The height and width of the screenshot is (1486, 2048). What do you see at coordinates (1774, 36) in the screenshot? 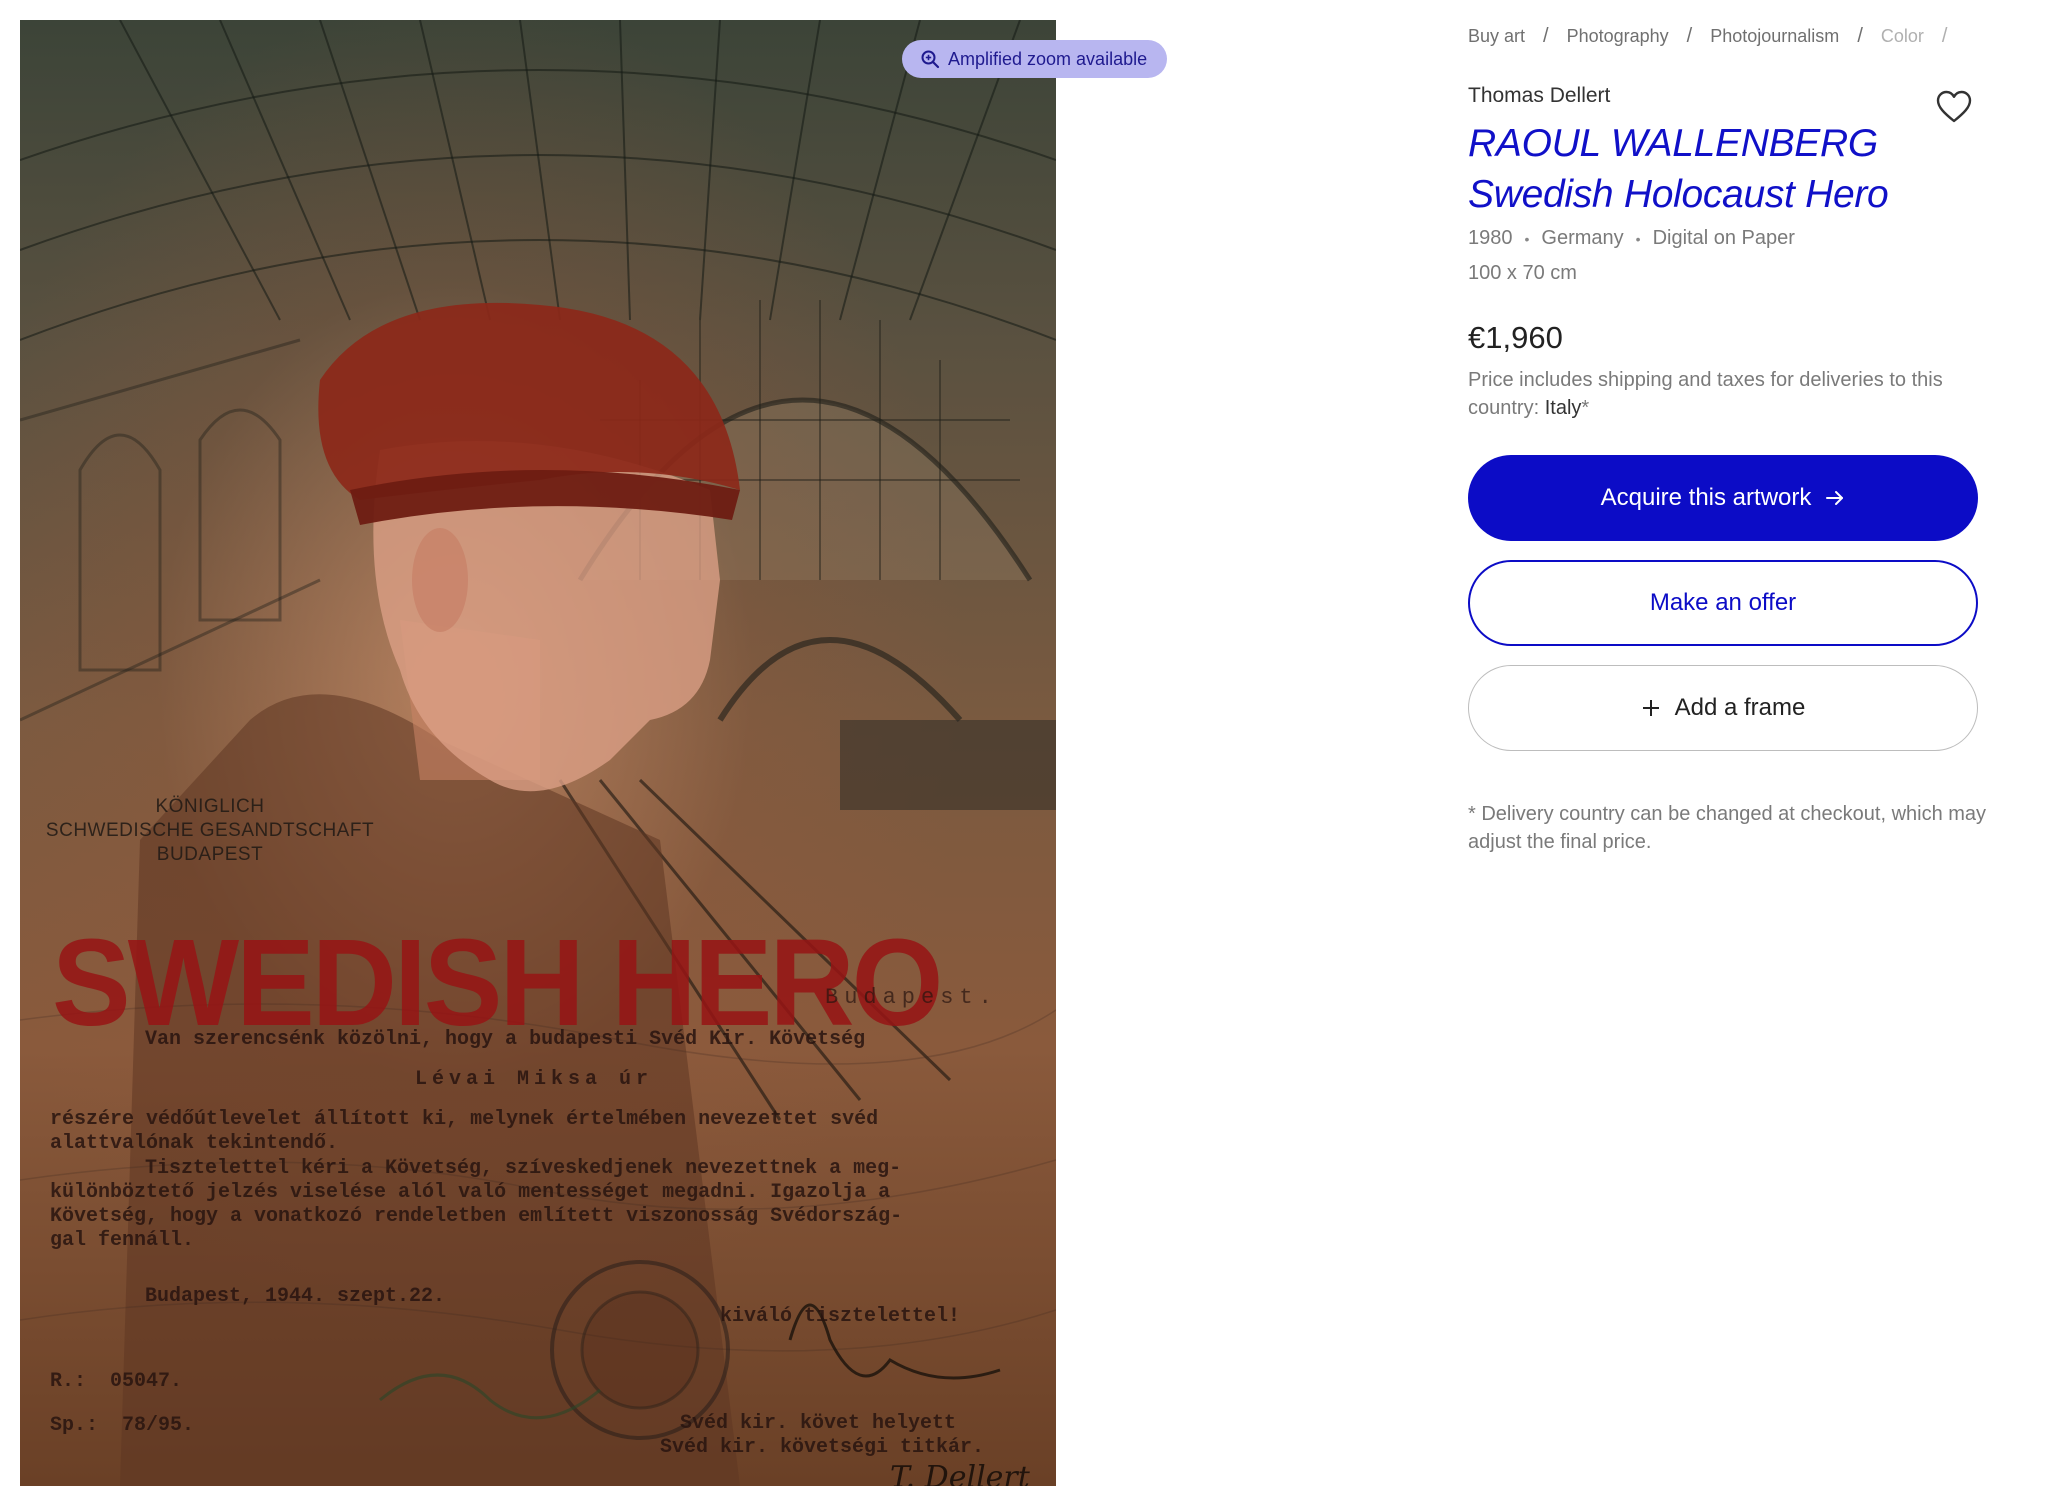
I see `breadcrumb-photojournalism: Photojournalism` at bounding box center [1774, 36].